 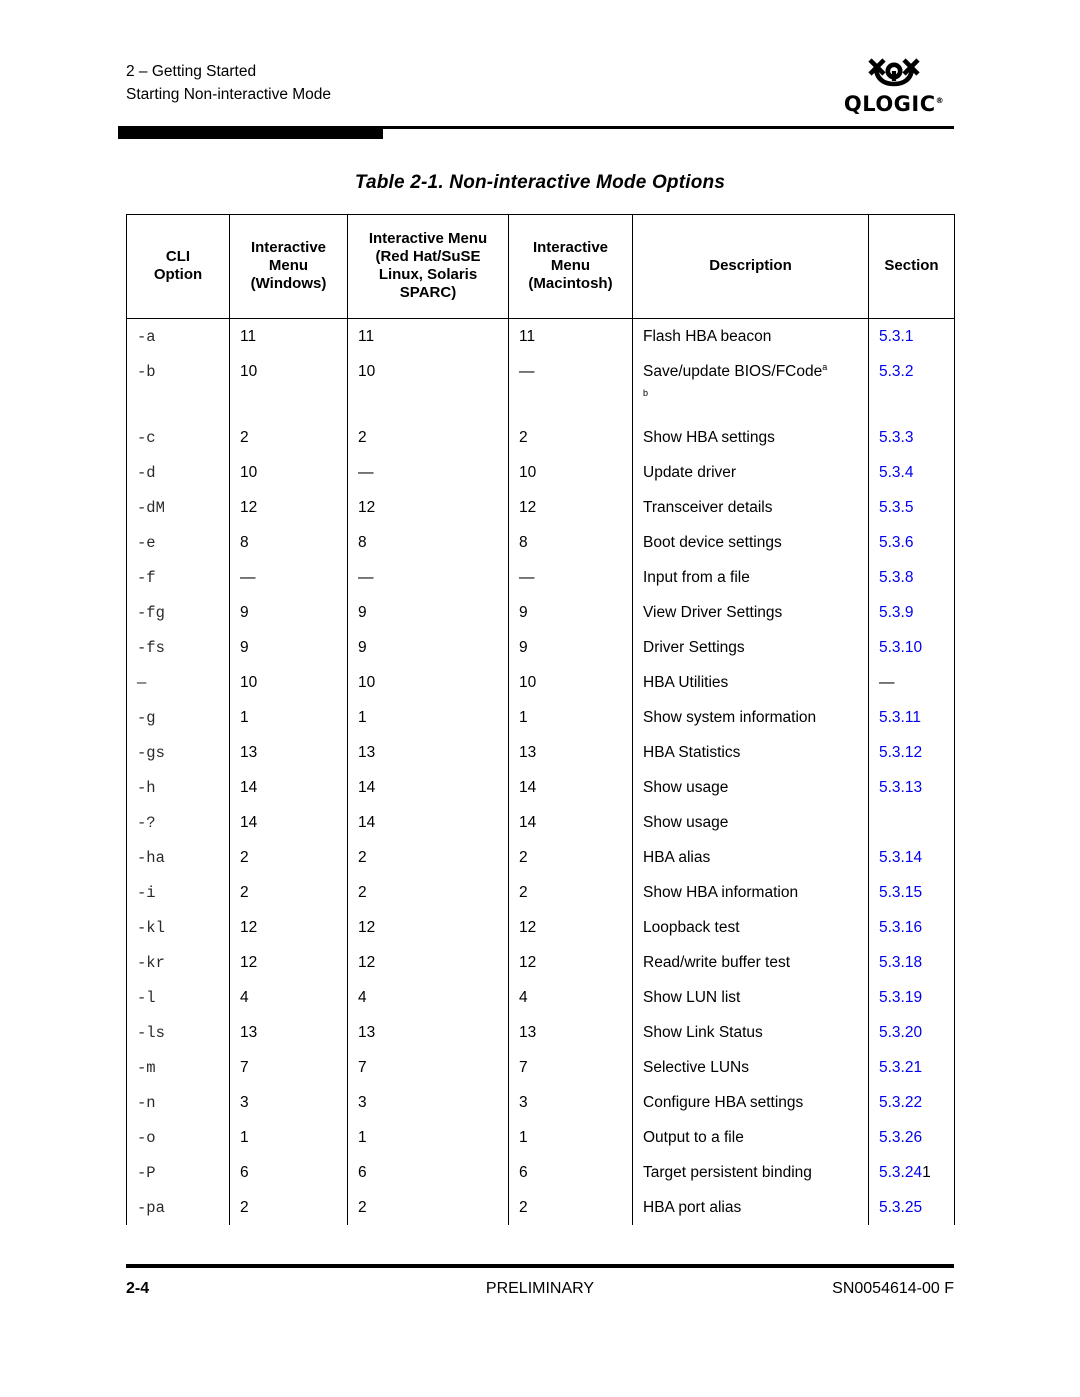 I want to click on cell-cli-option: -?, so click(x=178, y=822).